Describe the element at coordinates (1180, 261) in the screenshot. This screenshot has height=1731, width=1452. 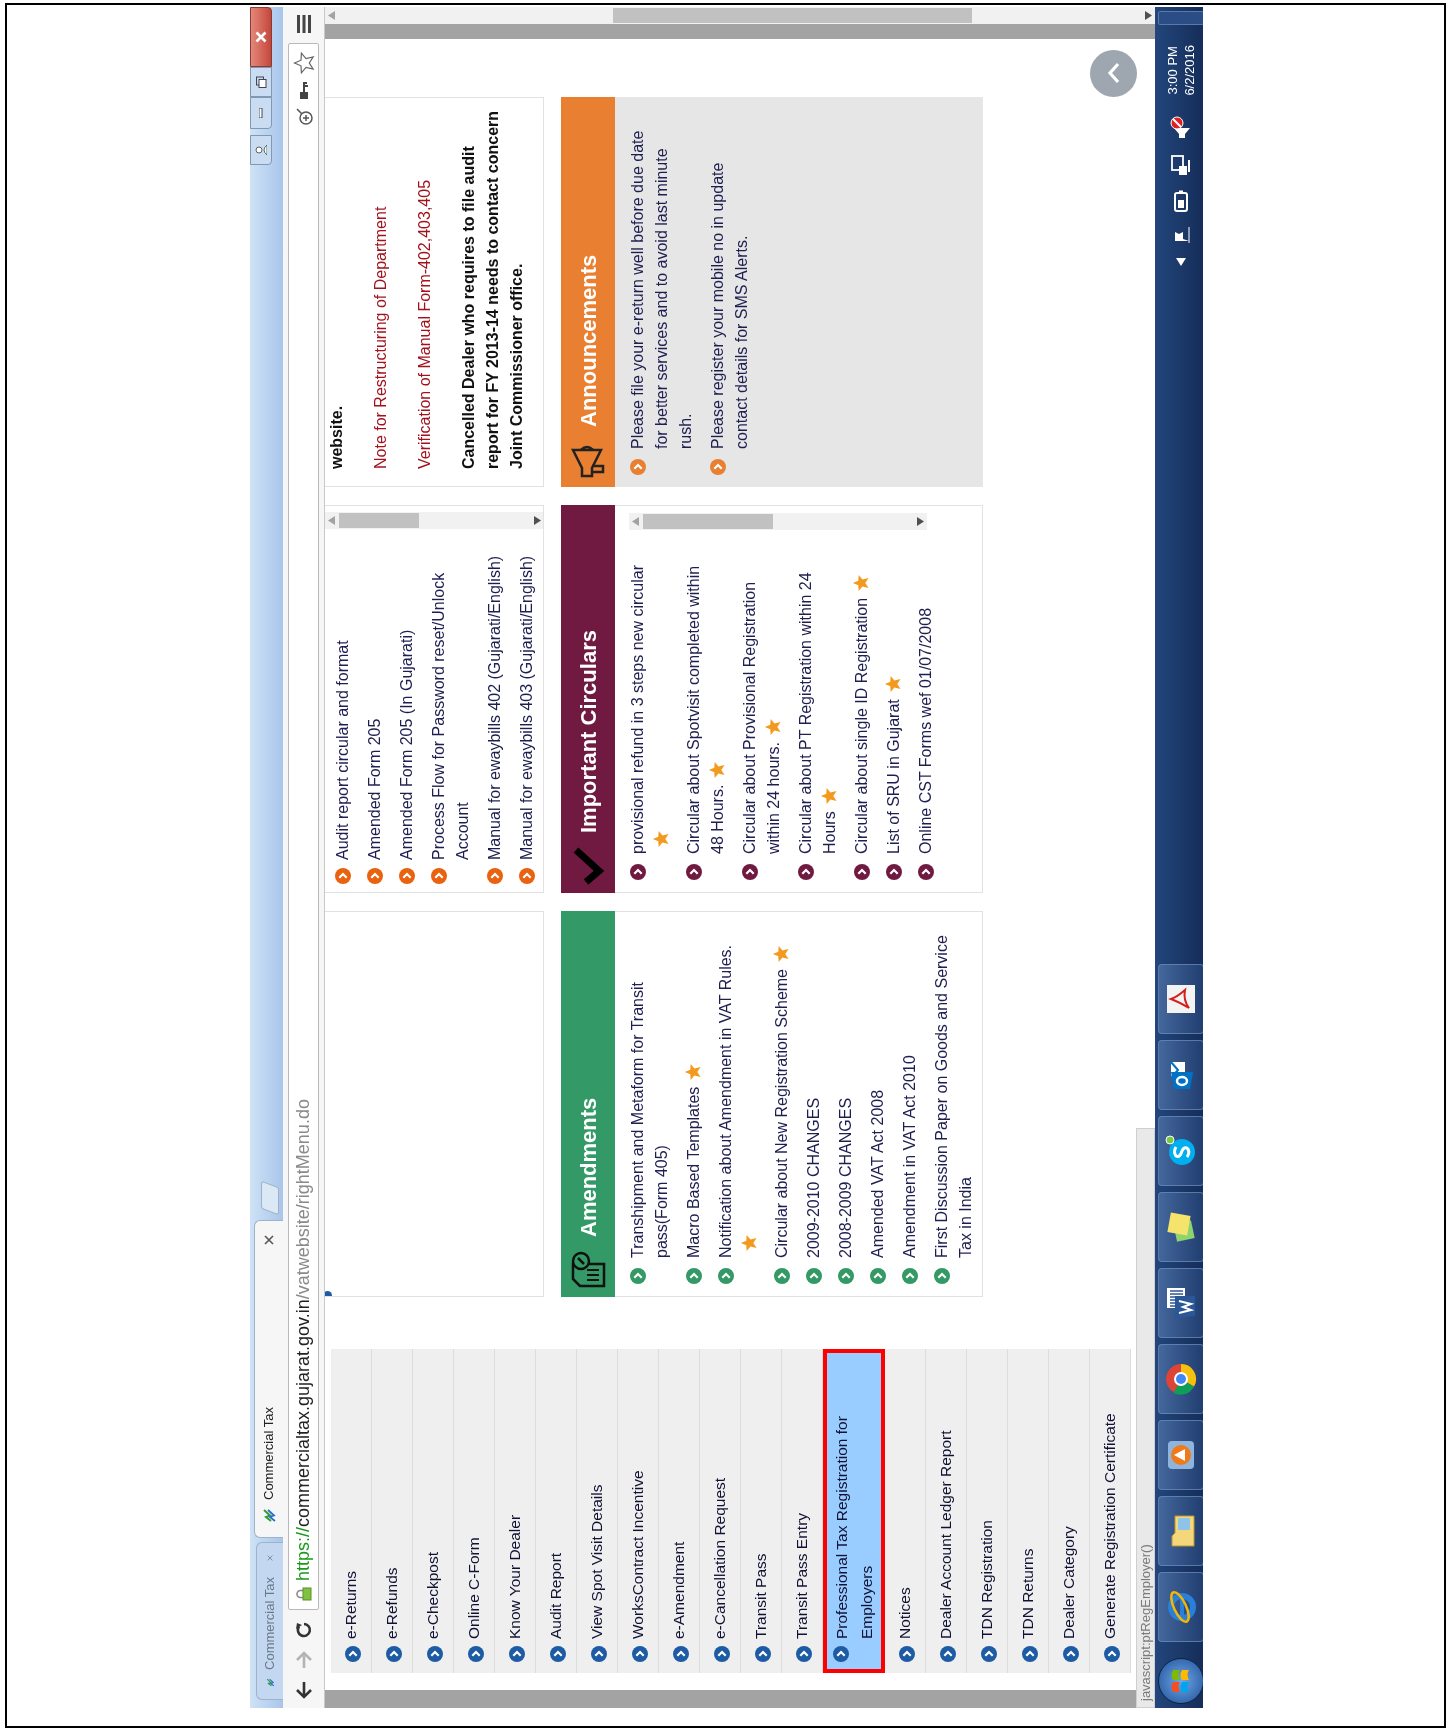
I see `show-hidden-icons-icon` at that location.